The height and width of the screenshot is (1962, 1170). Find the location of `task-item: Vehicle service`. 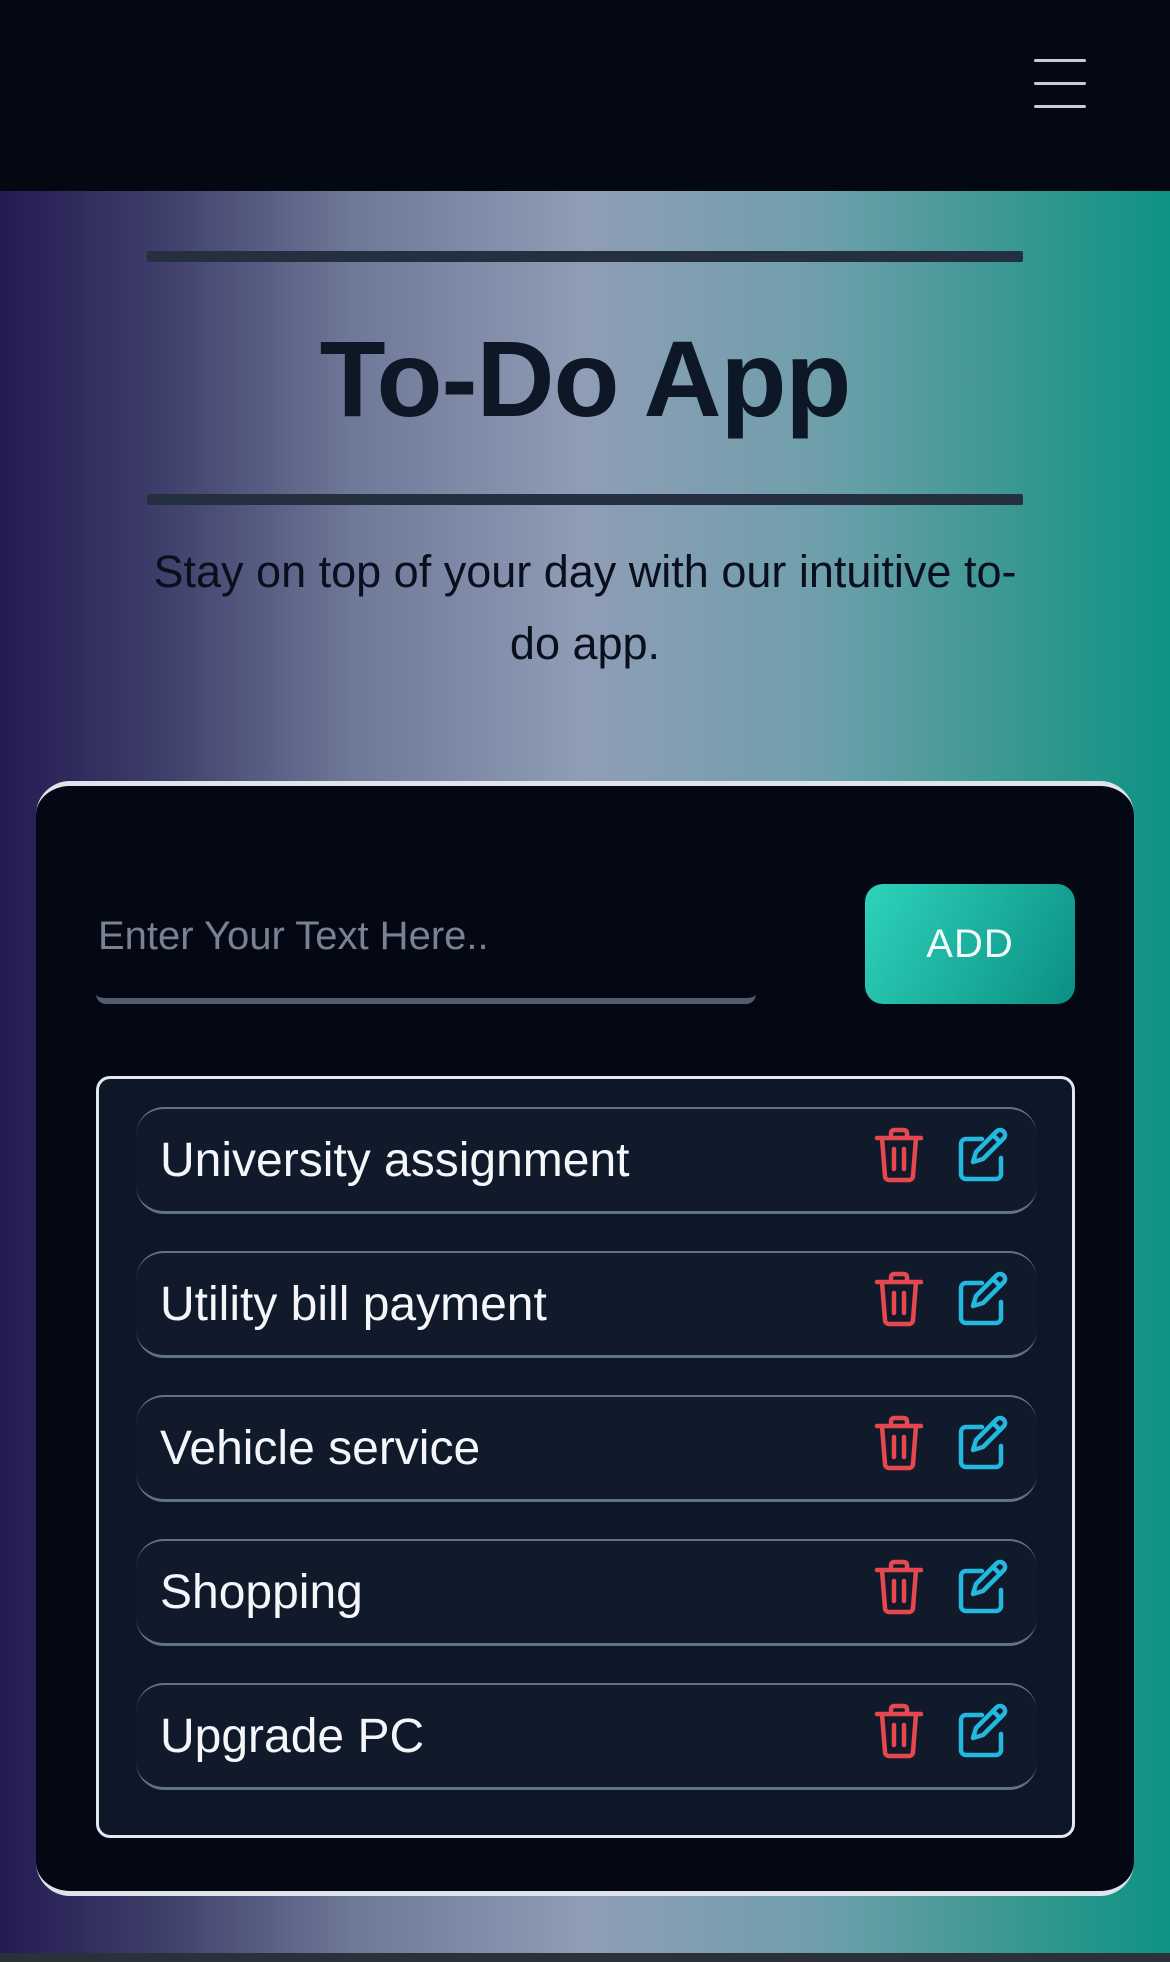

task-item: Vehicle service is located at coordinates (586, 1448).